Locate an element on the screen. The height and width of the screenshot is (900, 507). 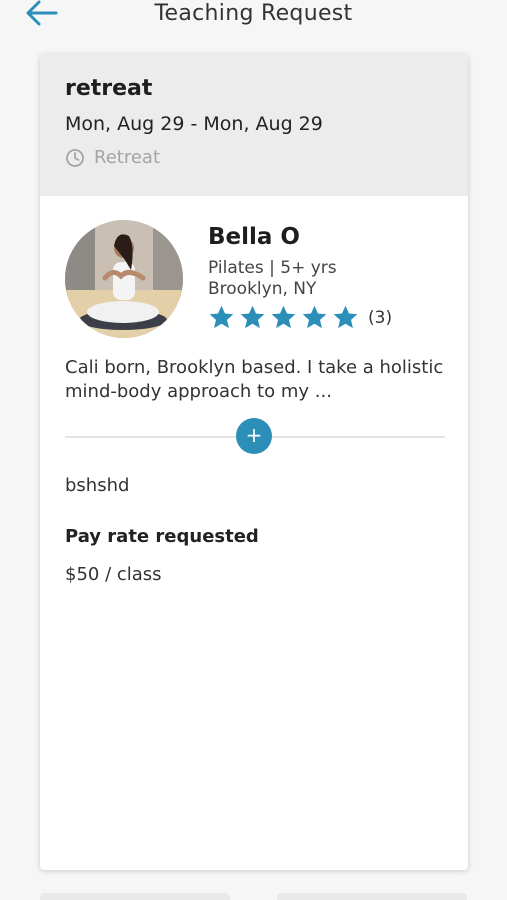
header: Teaching Request is located at coordinates (253, 15).